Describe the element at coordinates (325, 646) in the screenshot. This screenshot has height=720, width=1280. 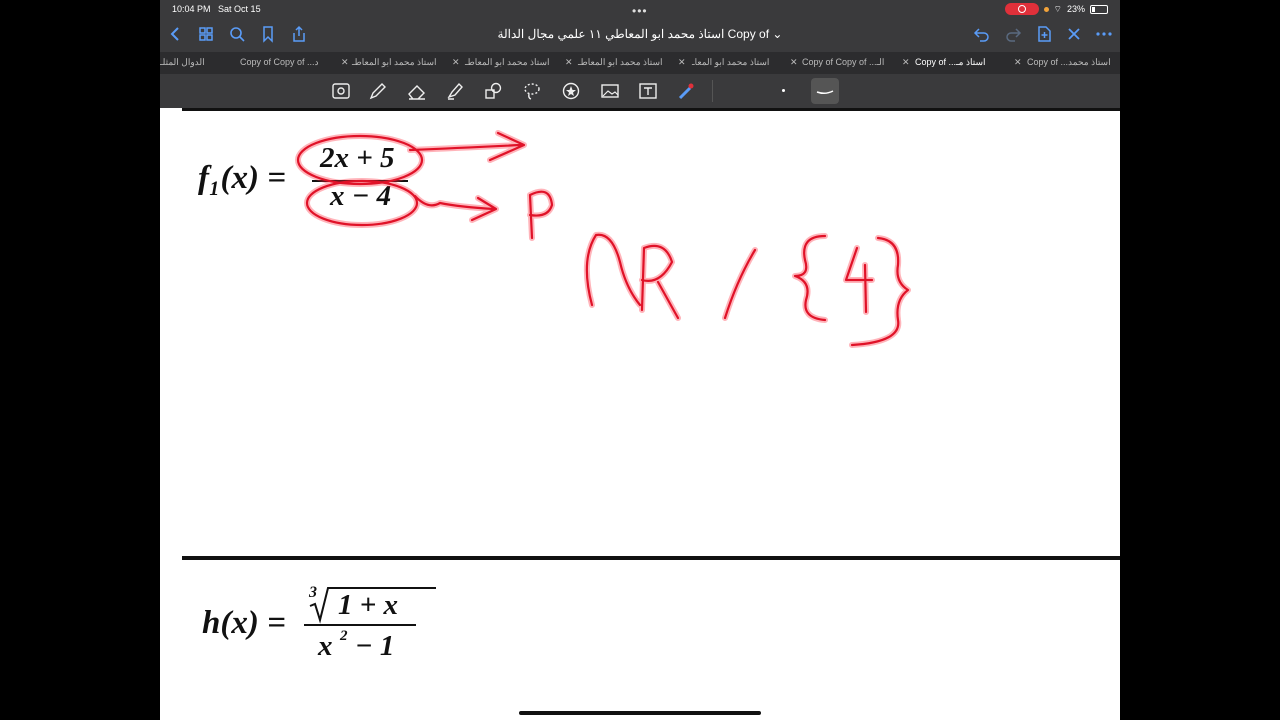
I see `equation-h-denominator-base: x` at that location.